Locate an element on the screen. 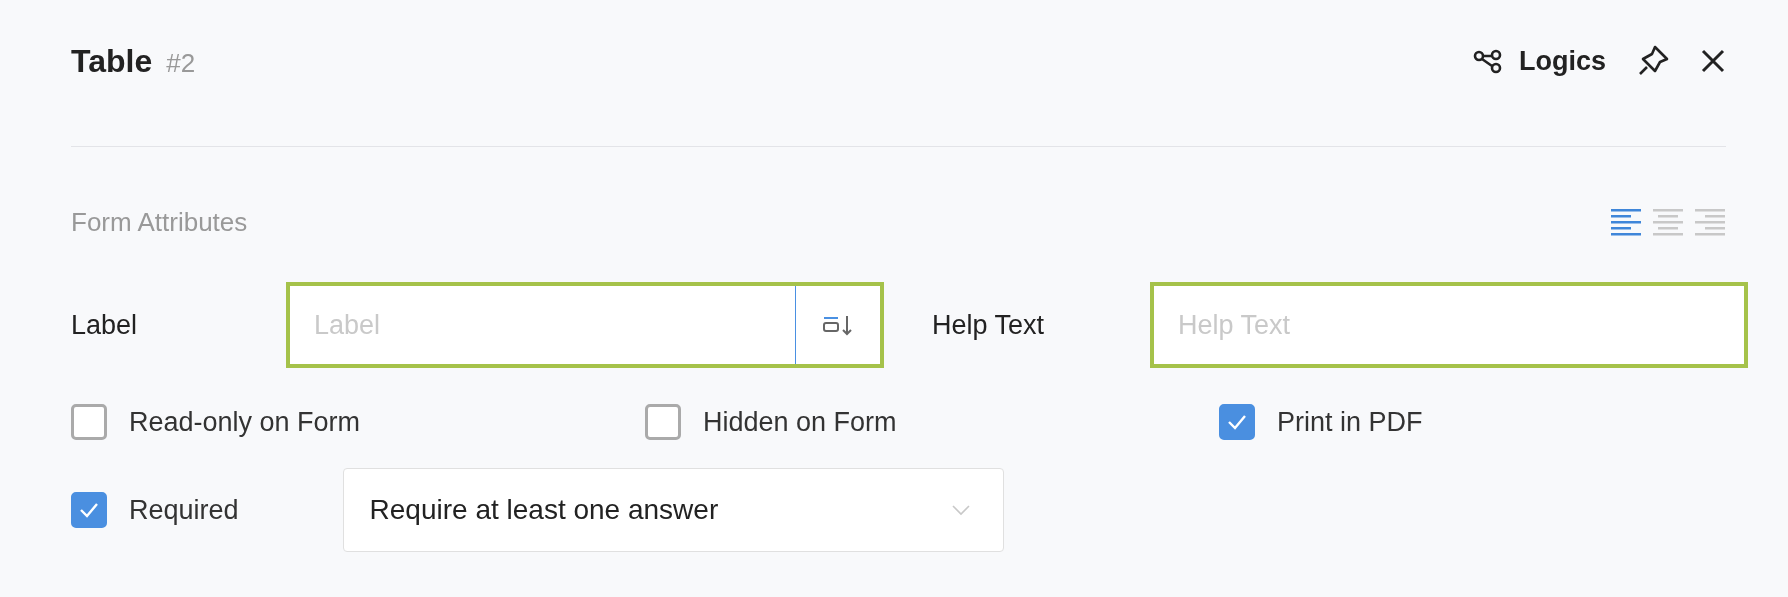  item-number: #2 is located at coordinates (181, 63).